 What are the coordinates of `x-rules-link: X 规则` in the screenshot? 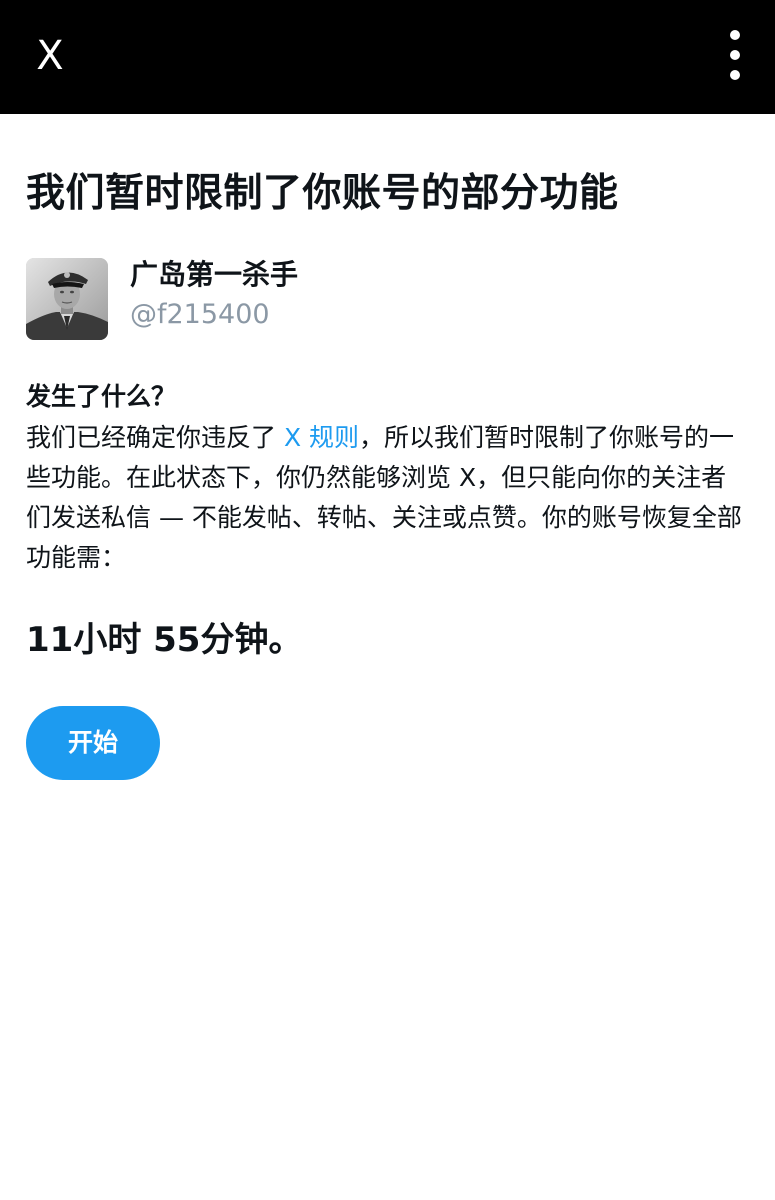 It's located at (321, 437).